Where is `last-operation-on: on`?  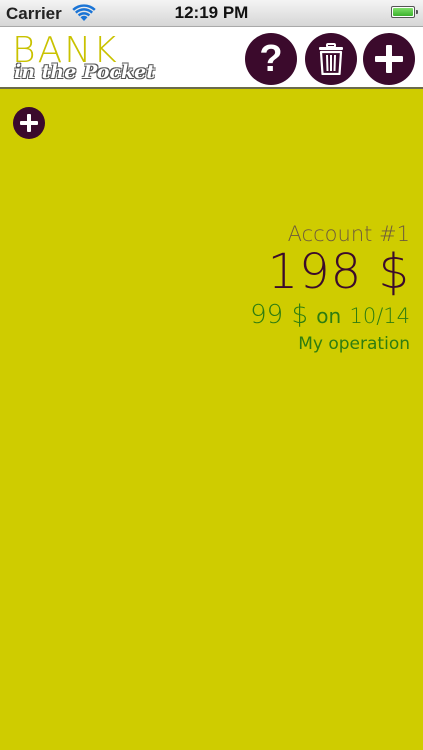
last-operation-on: on is located at coordinates (329, 316).